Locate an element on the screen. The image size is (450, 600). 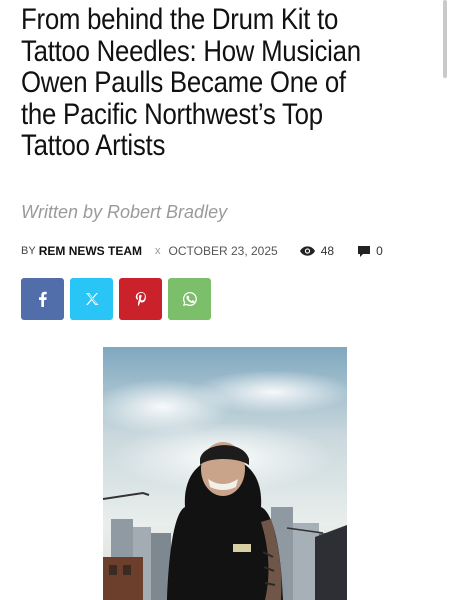
share-buttons is located at coordinates (116, 299).